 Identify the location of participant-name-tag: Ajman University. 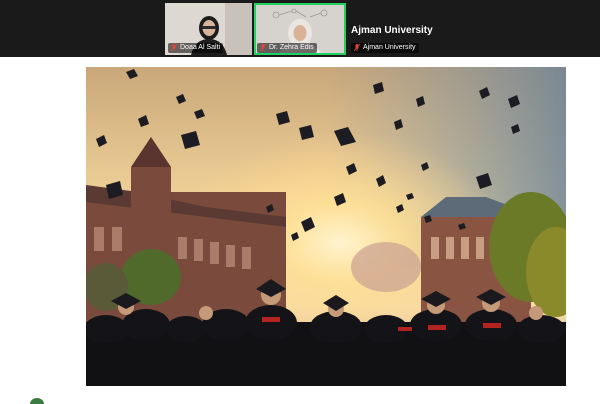
(385, 48).